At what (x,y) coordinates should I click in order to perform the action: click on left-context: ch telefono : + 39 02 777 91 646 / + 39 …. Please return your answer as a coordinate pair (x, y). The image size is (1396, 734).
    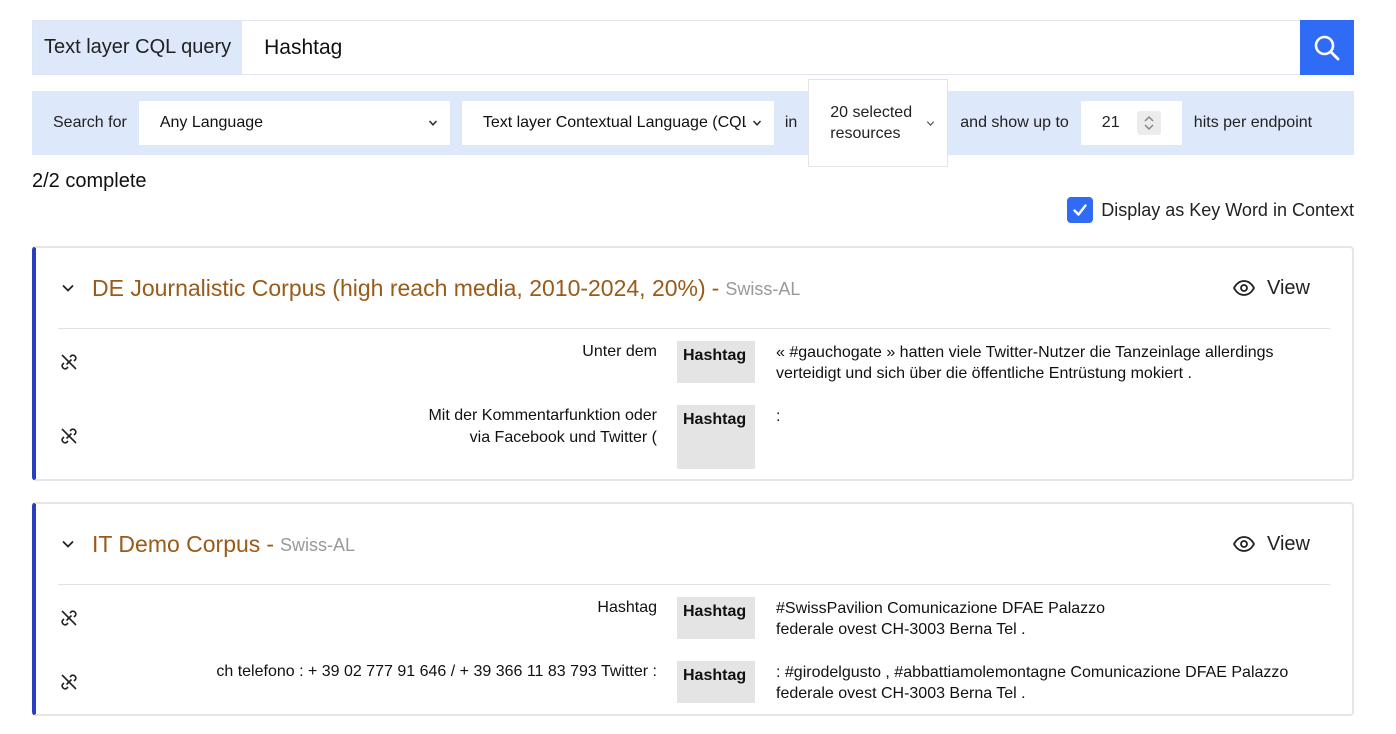
    Looking at the image, I should click on (436, 671).